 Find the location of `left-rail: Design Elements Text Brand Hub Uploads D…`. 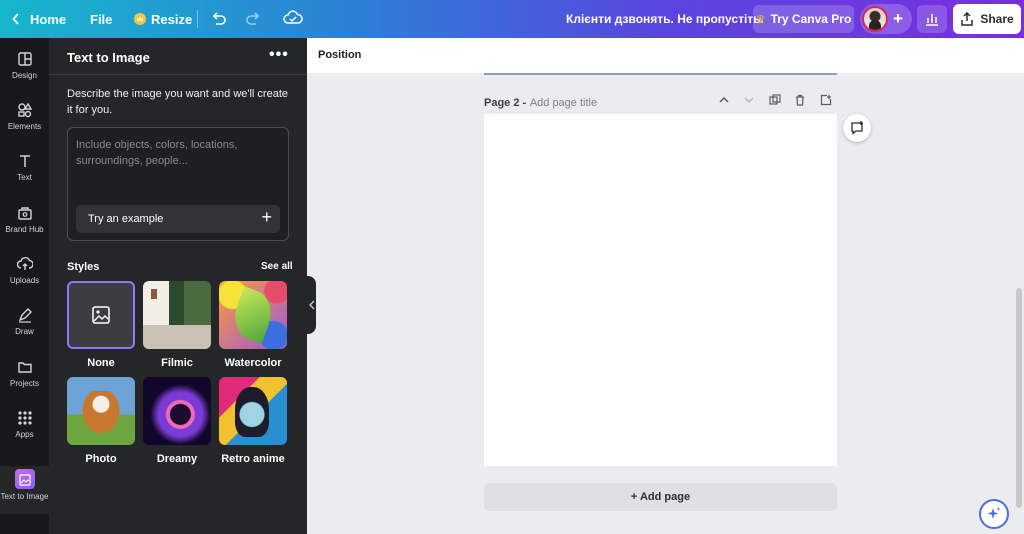

left-rail: Design Elements Text Brand Hub Uploads D… is located at coordinates (24, 286).